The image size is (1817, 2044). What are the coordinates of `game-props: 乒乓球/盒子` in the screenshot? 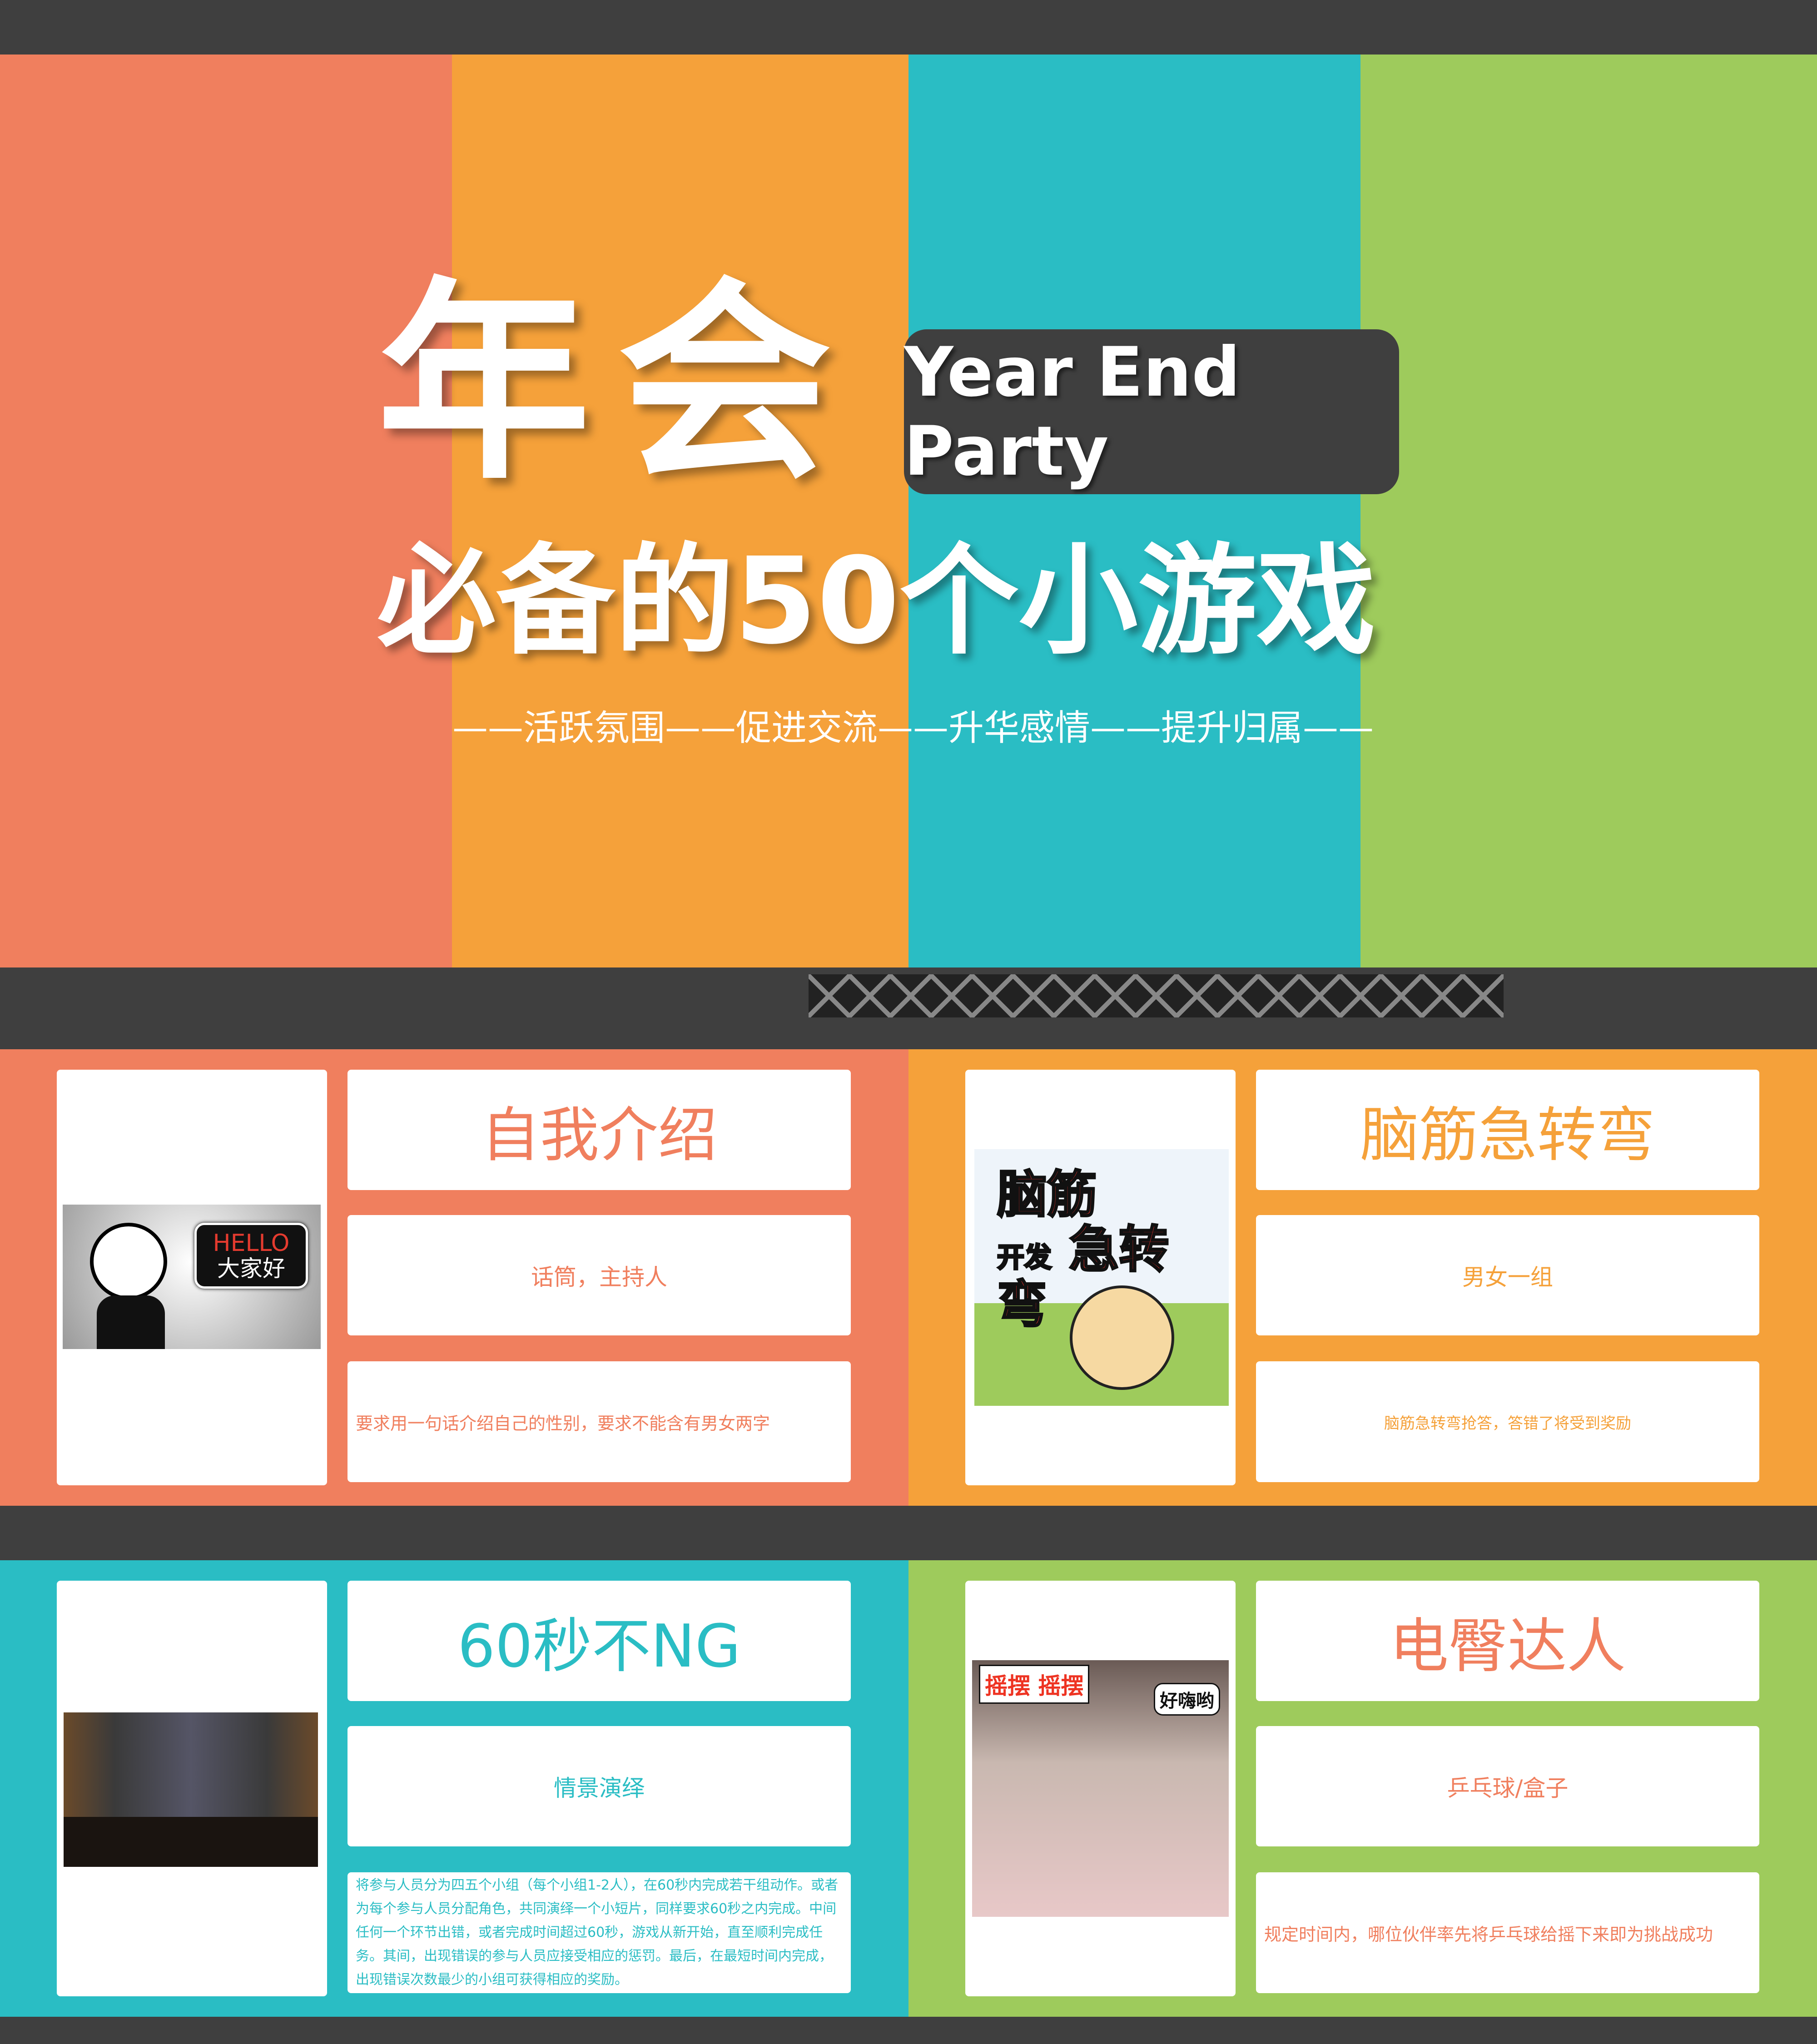 It's located at (1508, 1788).